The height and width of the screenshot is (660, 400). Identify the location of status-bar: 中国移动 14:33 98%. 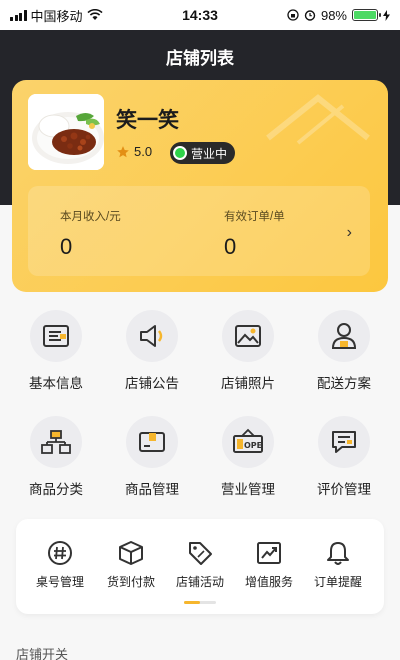
(200, 15).